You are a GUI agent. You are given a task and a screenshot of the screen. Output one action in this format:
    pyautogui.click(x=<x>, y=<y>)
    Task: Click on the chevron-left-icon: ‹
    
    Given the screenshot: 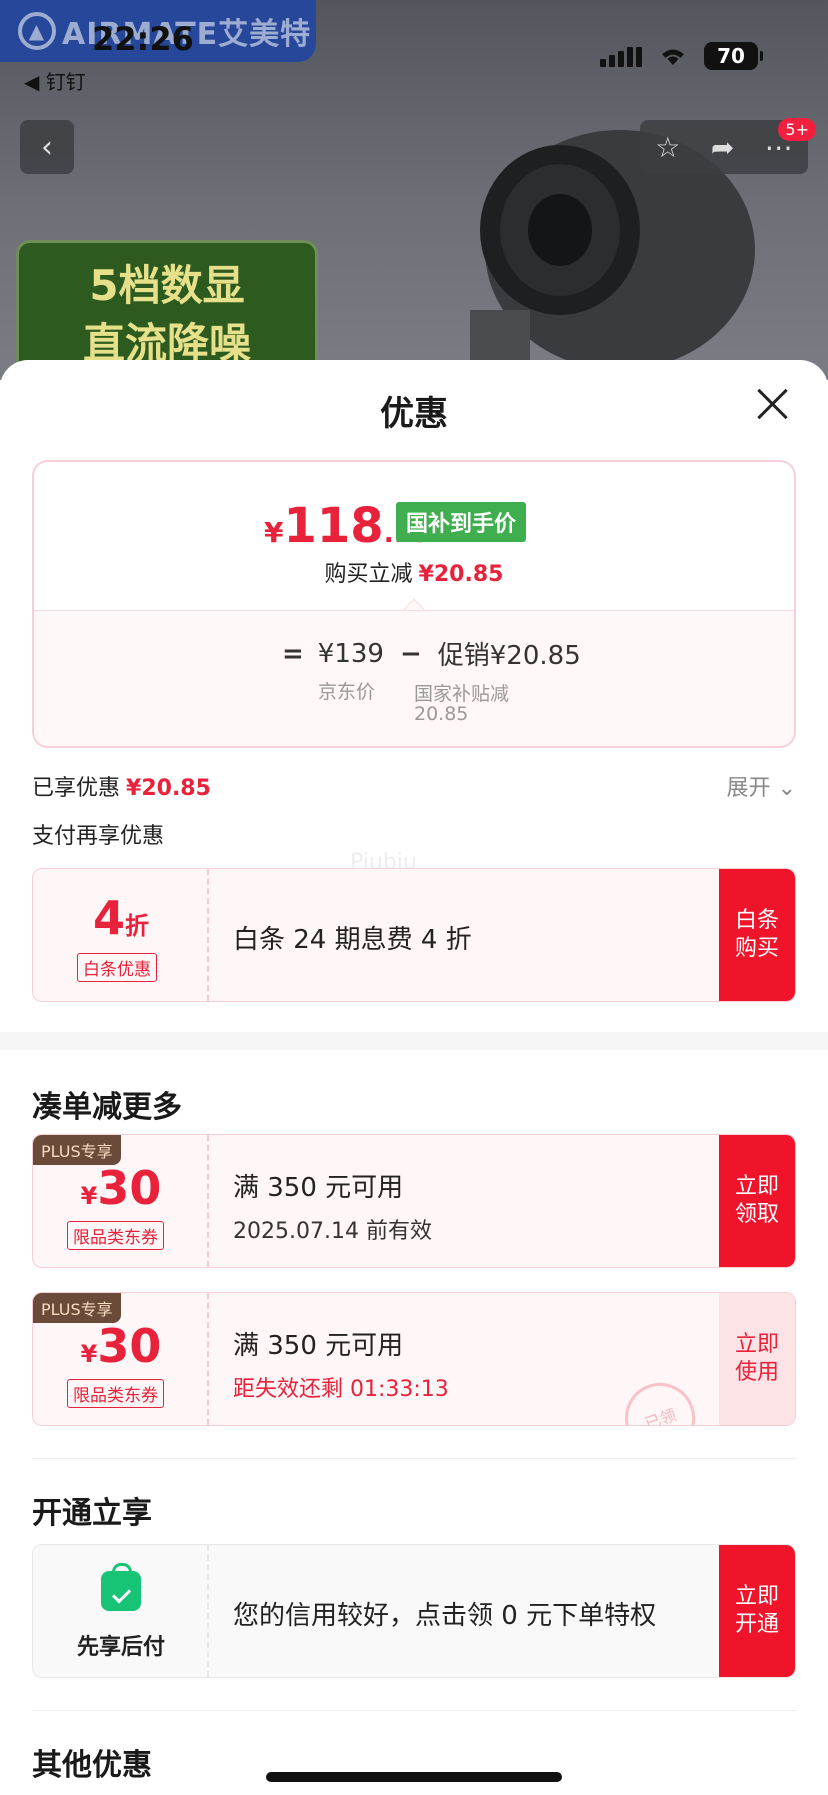 What is the action you would take?
    pyautogui.click(x=47, y=147)
    